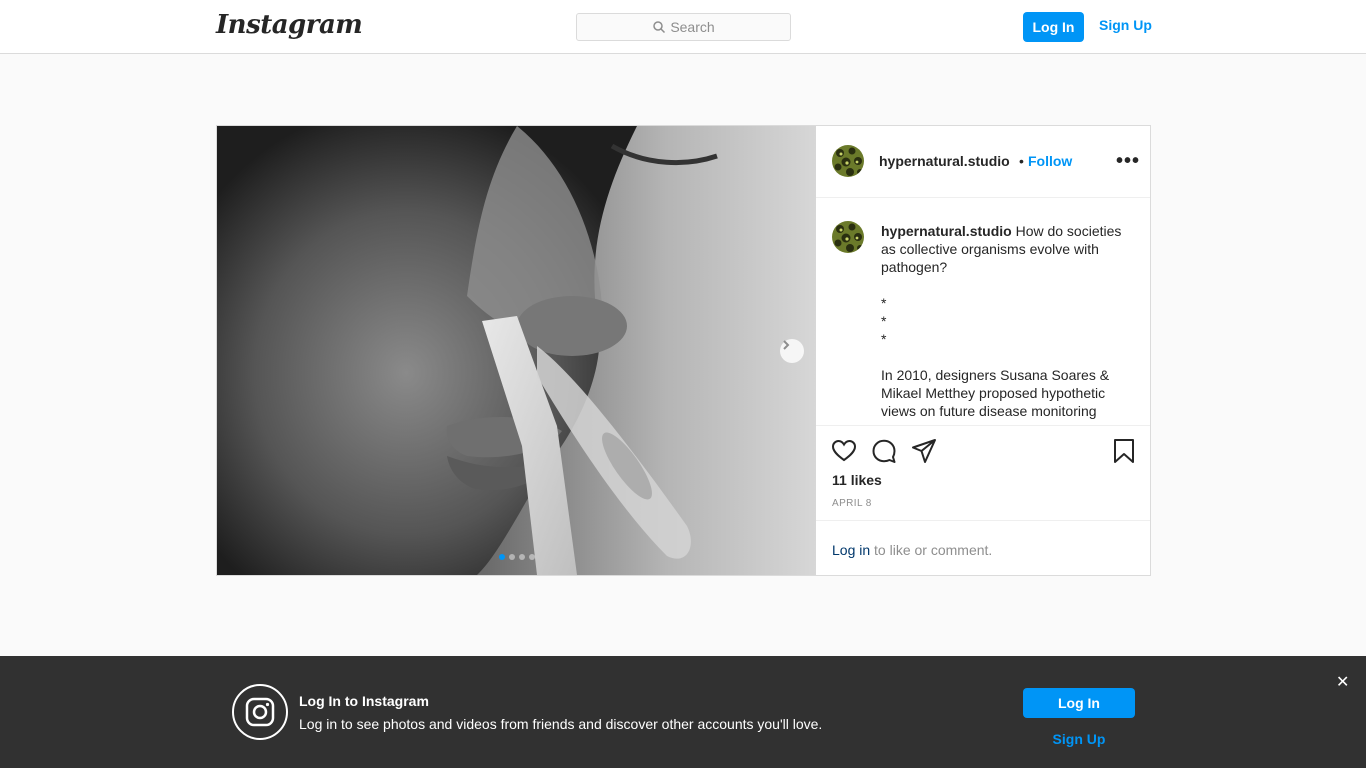  What do you see at coordinates (517, 557) in the screenshot?
I see `carousel-indicator` at bounding box center [517, 557].